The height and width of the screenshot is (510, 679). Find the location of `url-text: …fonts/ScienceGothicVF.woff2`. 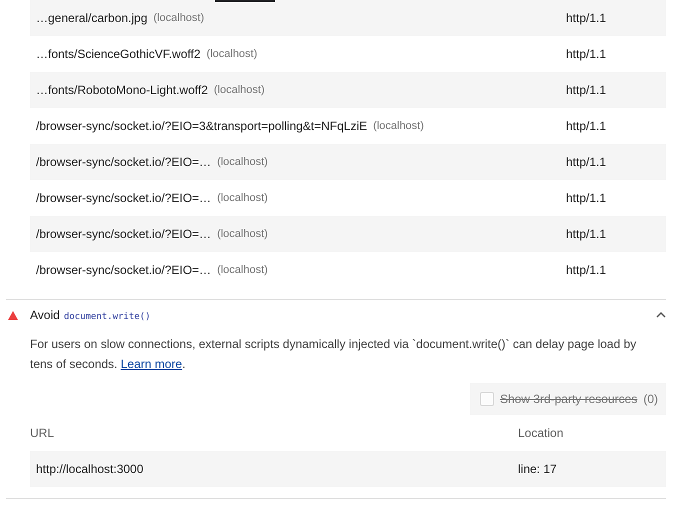

url-text: …fonts/ScienceGothicVF.woff2 is located at coordinates (118, 54).